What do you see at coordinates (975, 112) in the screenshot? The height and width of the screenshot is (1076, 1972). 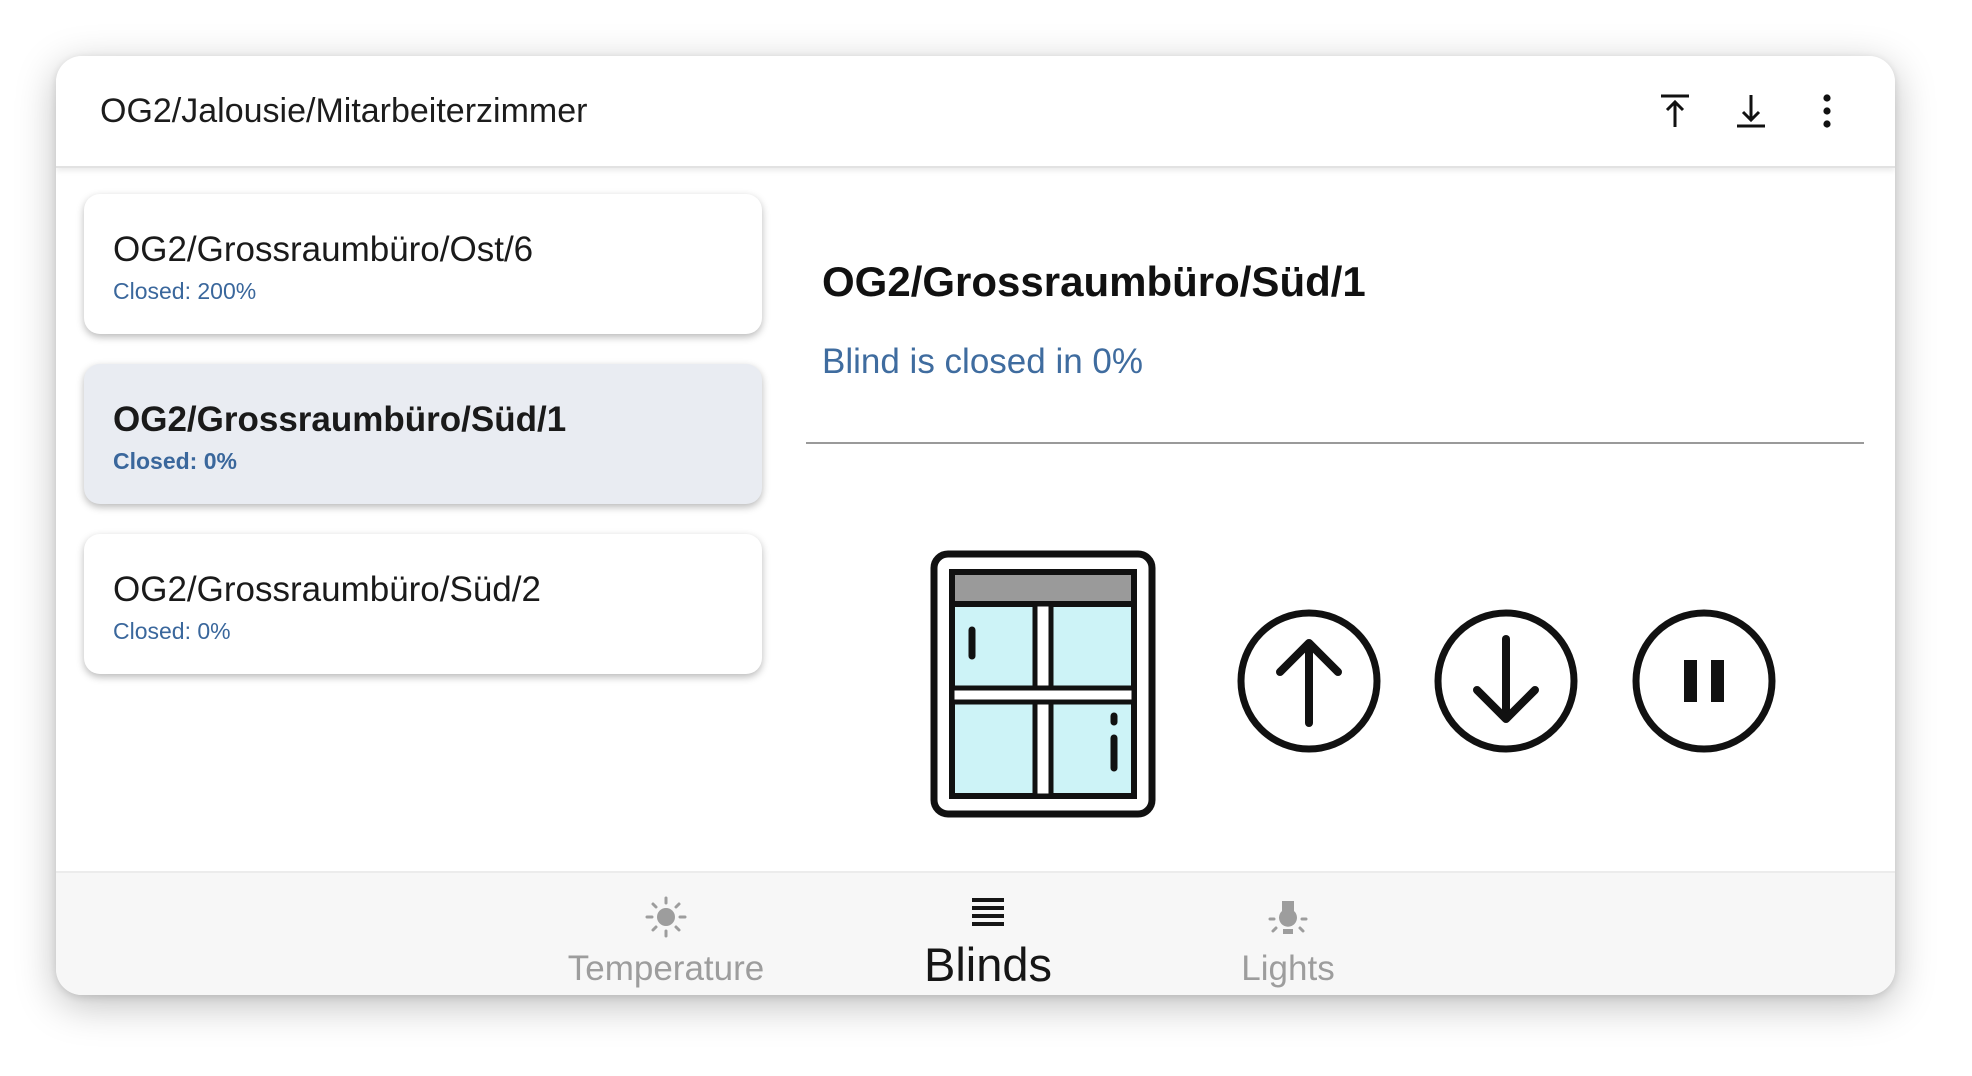 I see `app-bar: OG2/Jalousie/Mitarbeiterzimmer` at bounding box center [975, 112].